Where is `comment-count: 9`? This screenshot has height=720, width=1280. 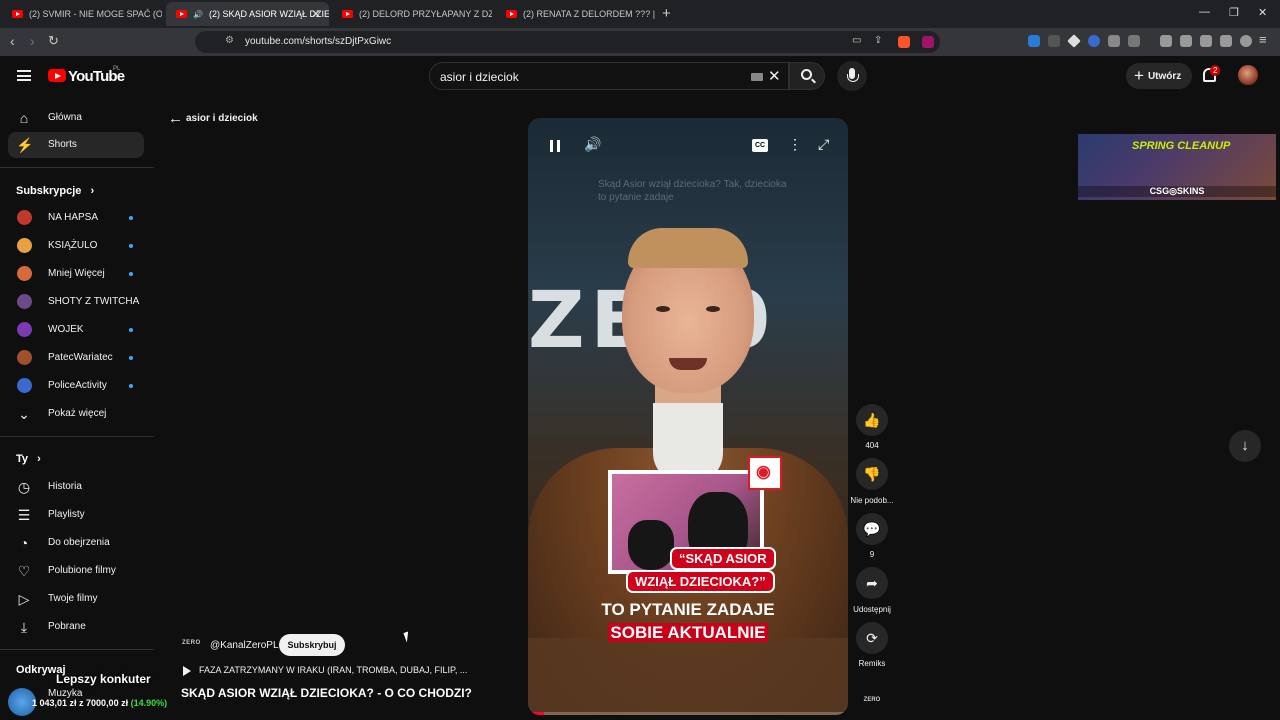 comment-count: 9 is located at coordinates (872, 554).